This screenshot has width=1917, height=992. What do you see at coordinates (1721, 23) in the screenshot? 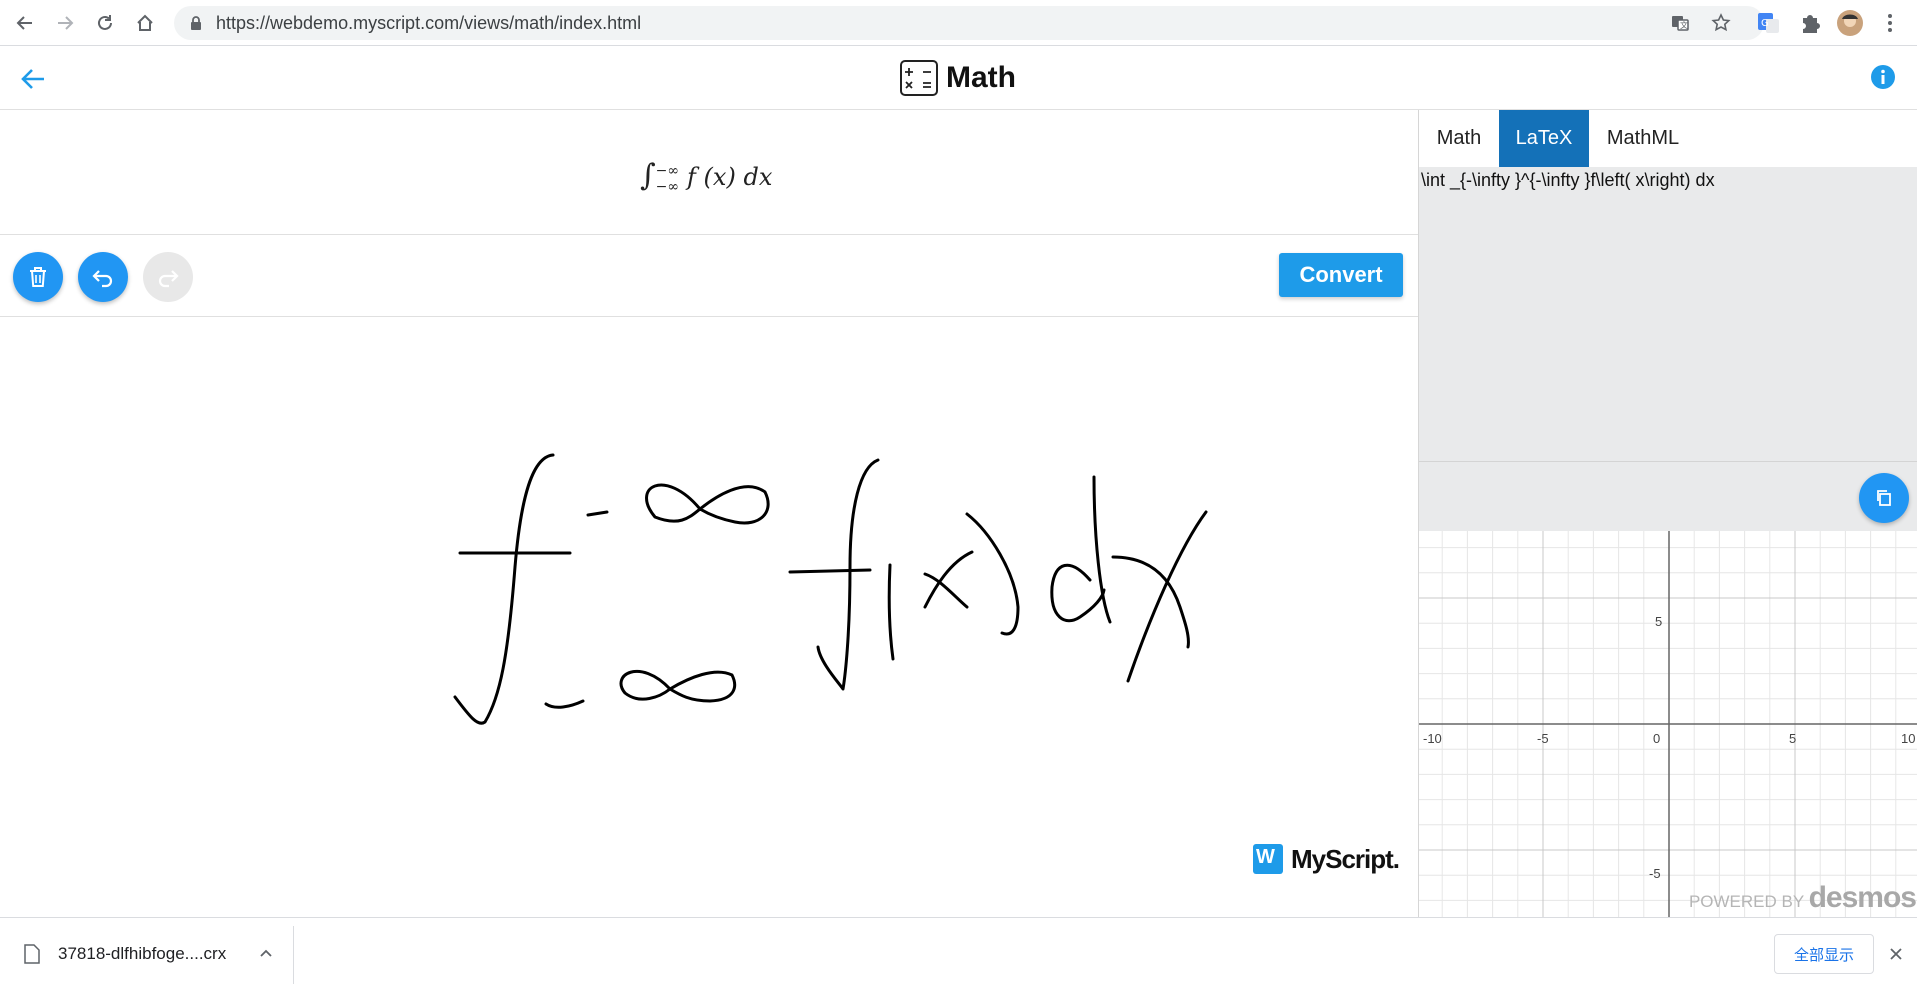
I see `bookmark-star-icon` at bounding box center [1721, 23].